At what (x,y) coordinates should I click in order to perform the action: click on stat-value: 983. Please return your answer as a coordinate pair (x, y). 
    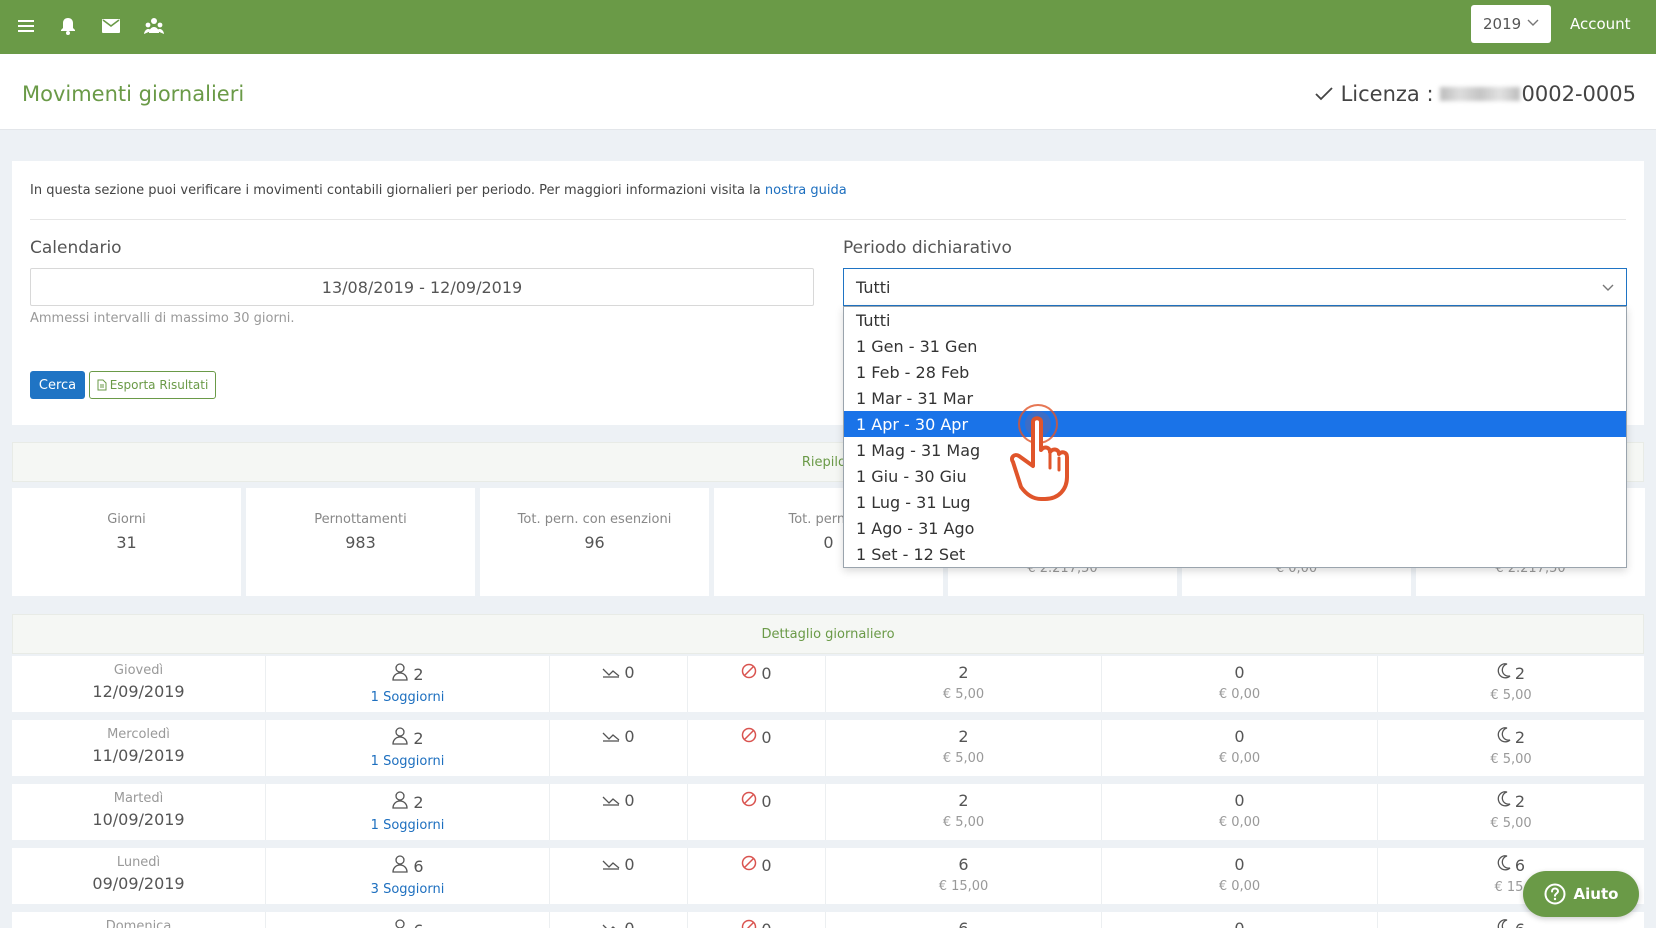
    Looking at the image, I should click on (360, 542).